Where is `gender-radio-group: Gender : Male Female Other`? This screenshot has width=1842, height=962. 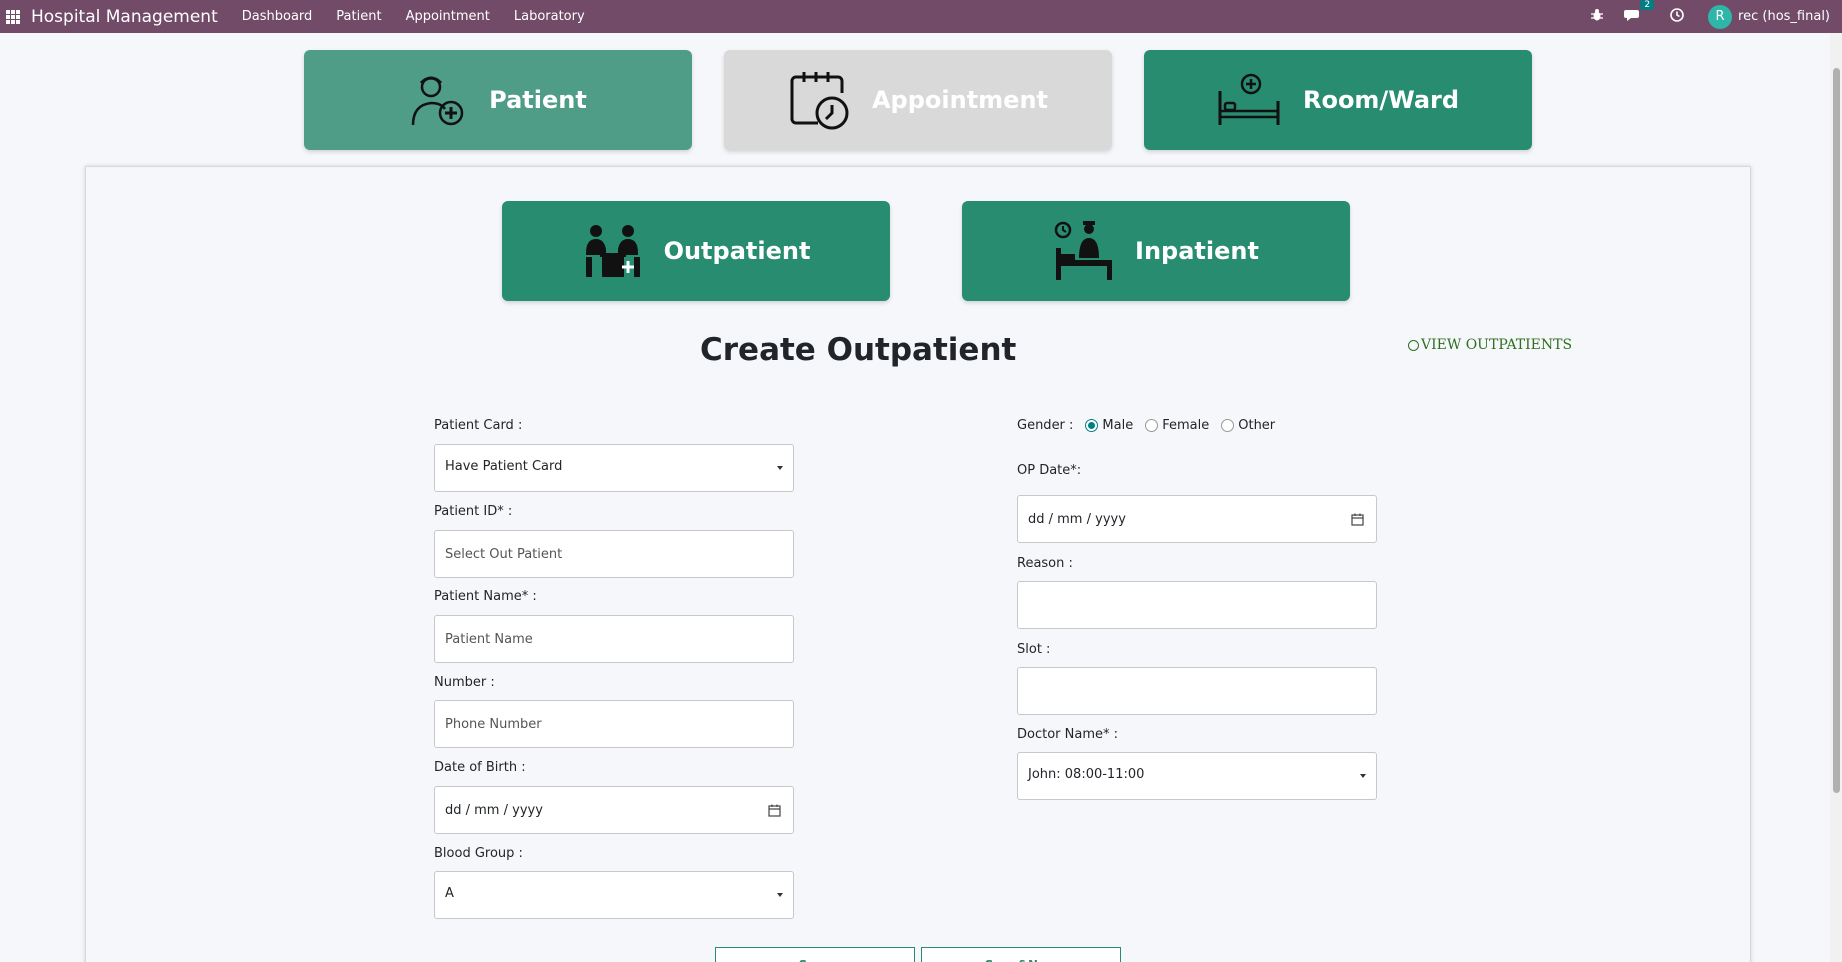 gender-radio-group: Gender : Male Female Other is located at coordinates (1146, 425).